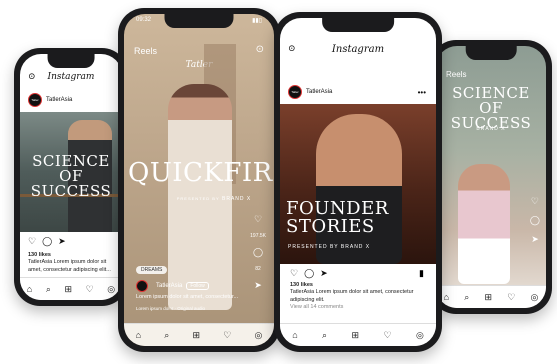 The width and height of the screenshot is (557, 364). I want to click on post-header: Tatler TatlerAsia, so click(71, 100).